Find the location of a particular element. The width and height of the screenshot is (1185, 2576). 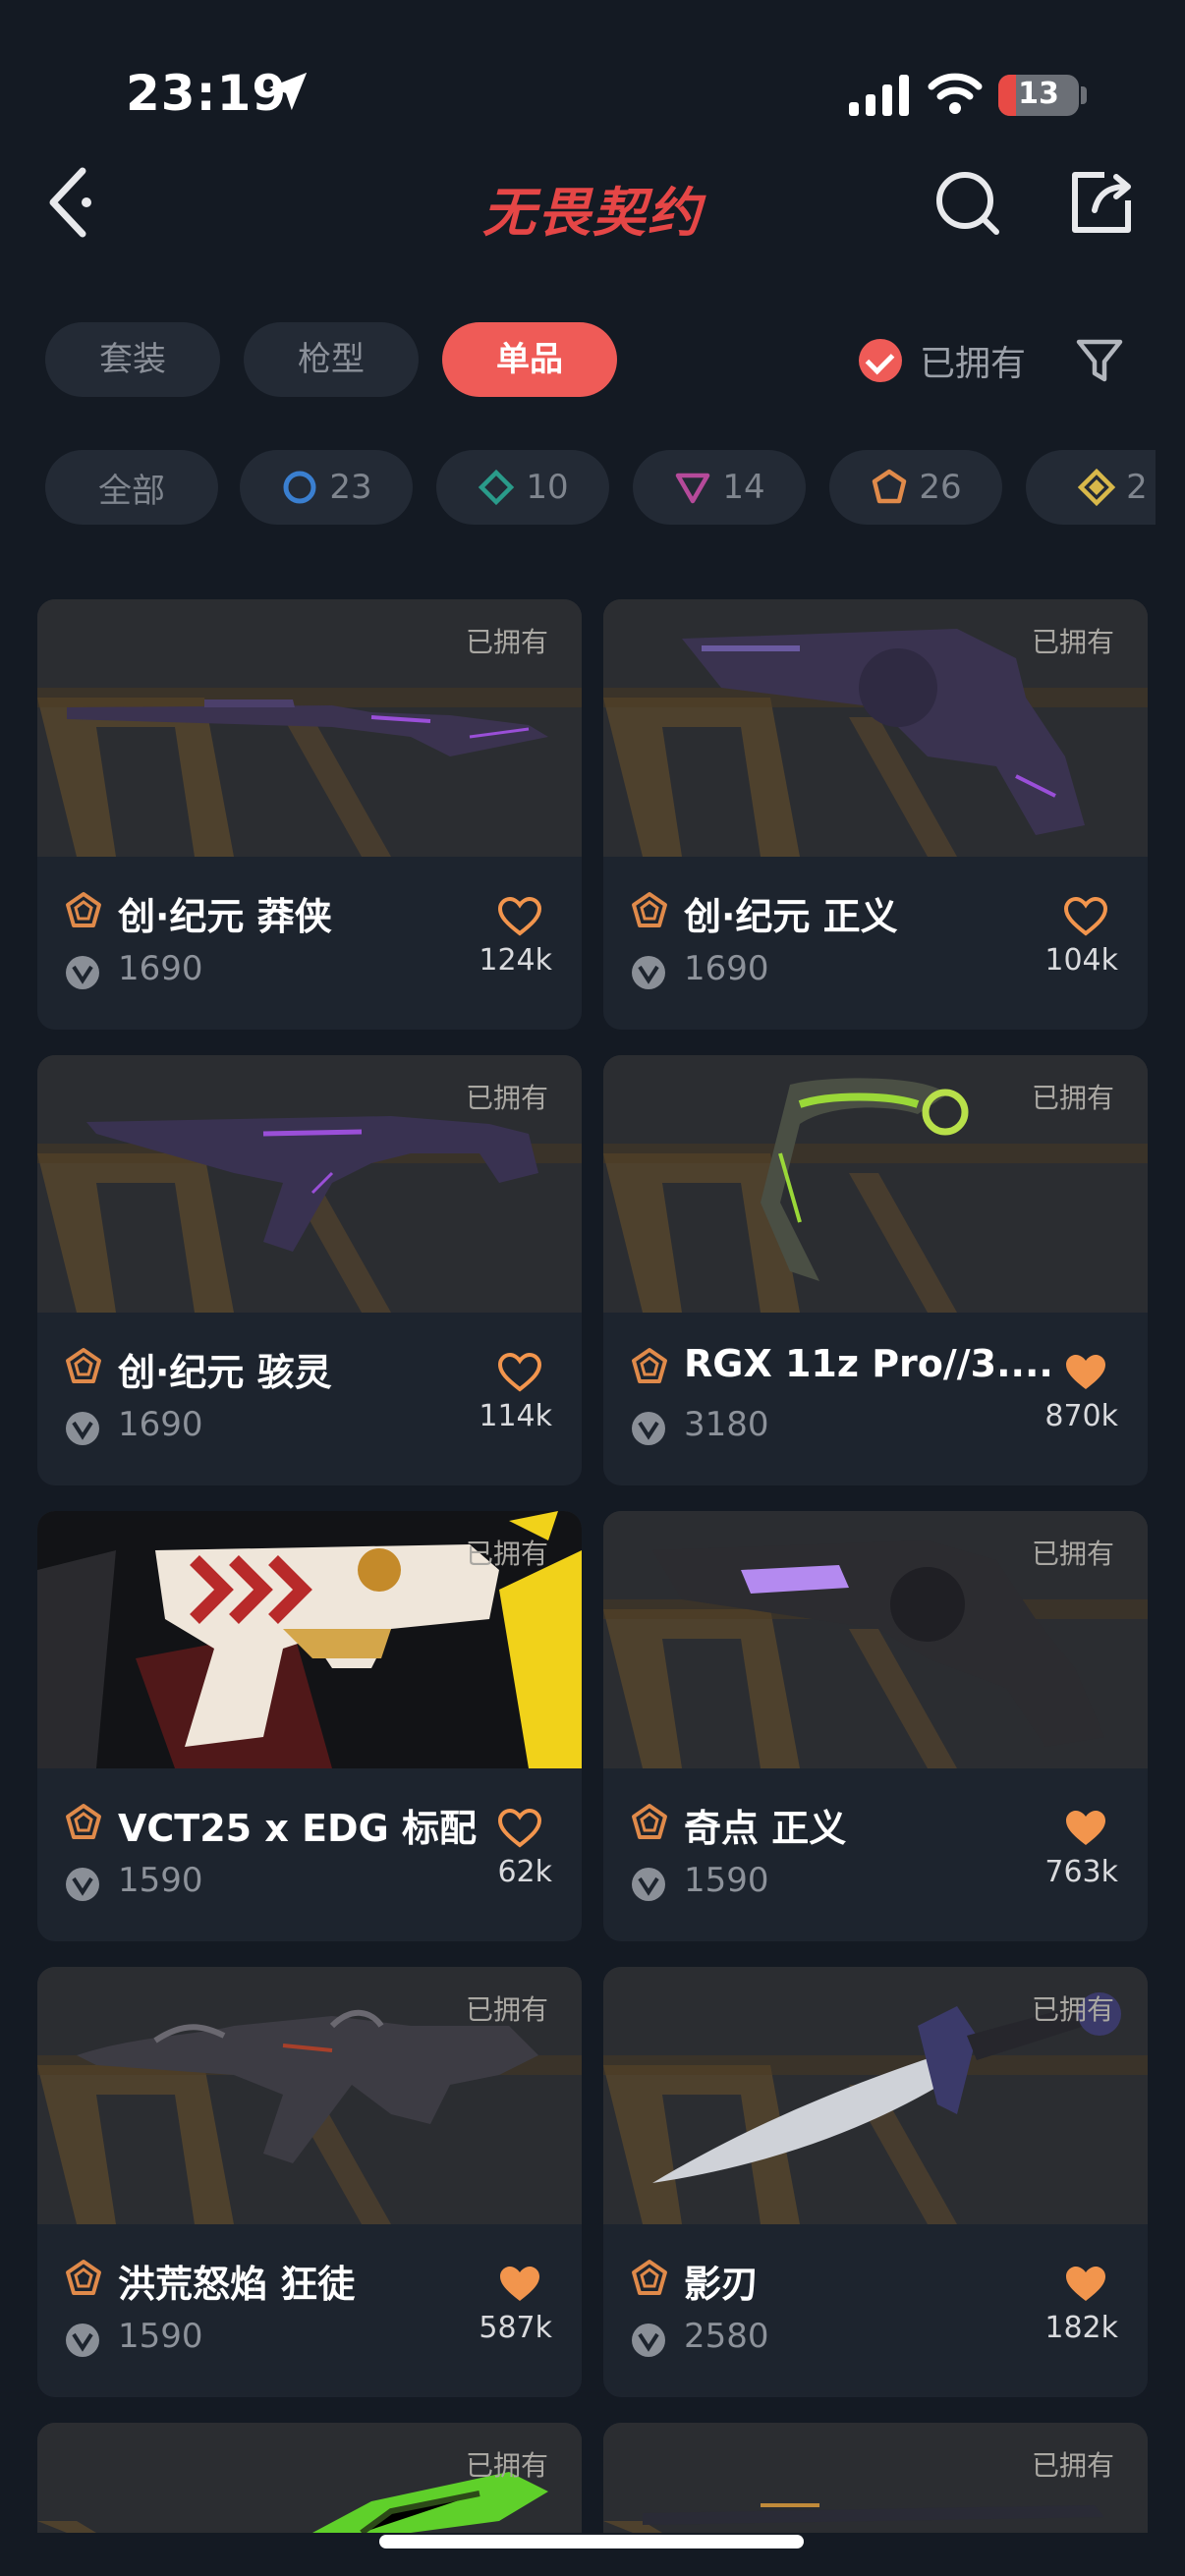

owned-filter-label: 已拥有 is located at coordinates (974, 364).